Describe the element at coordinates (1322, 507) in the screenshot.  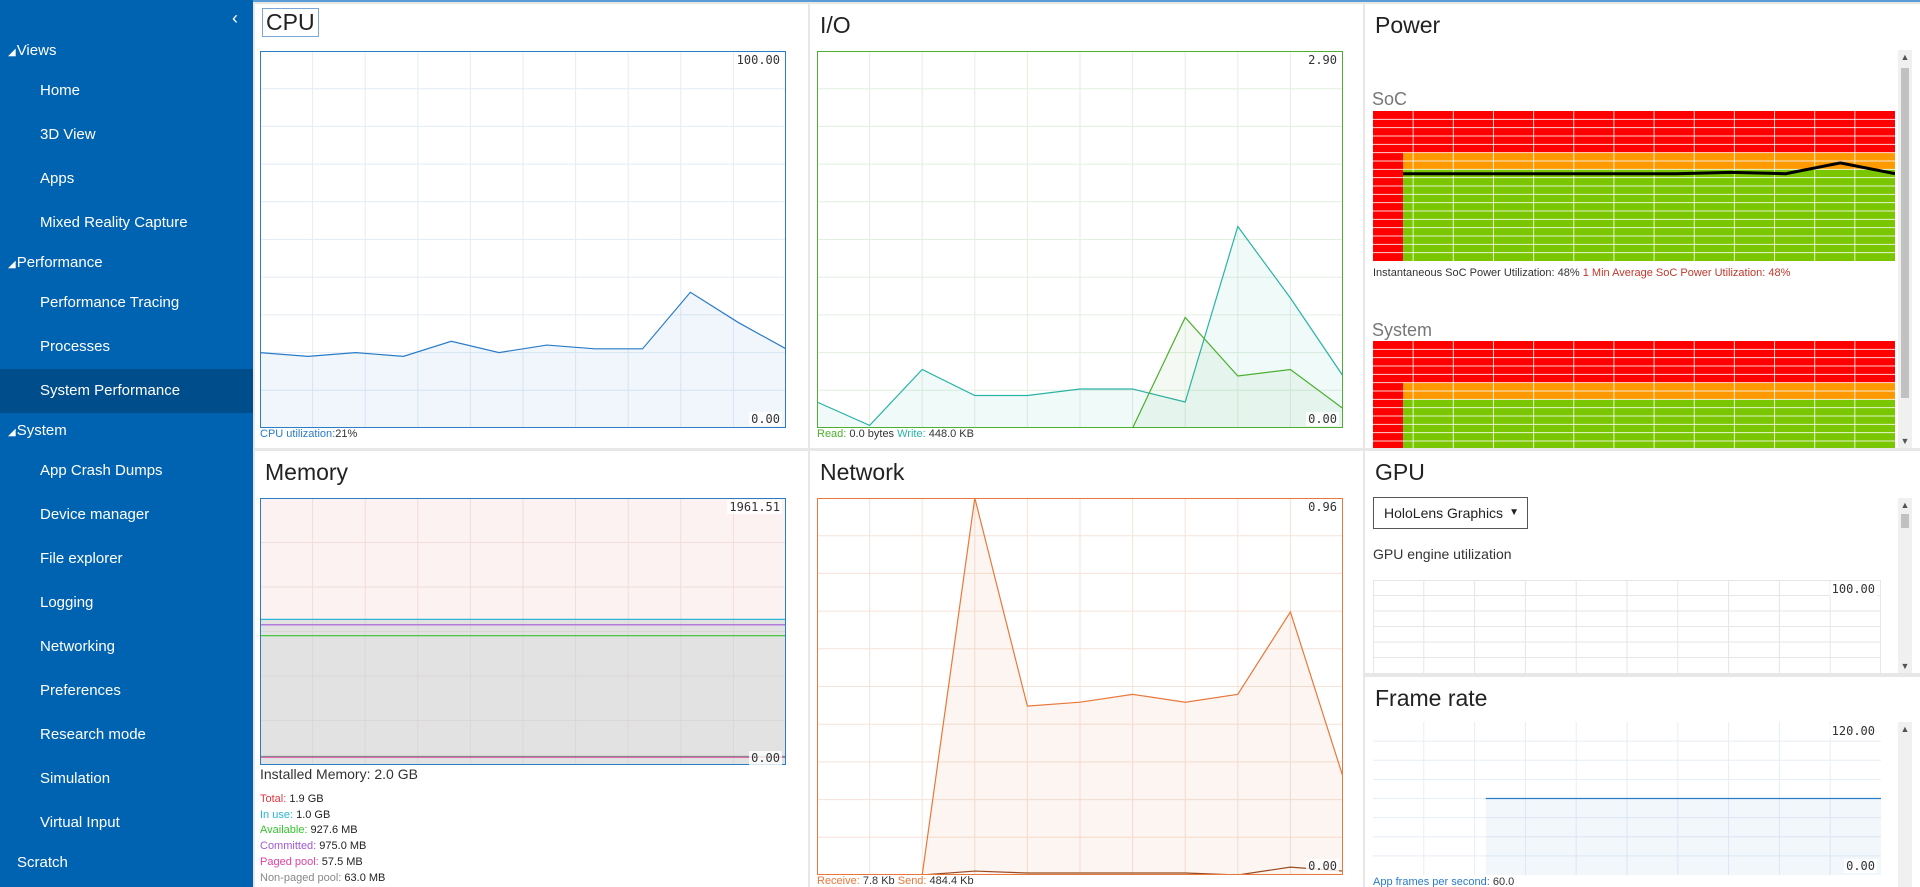
I see `network-max-label: 0.96` at that location.